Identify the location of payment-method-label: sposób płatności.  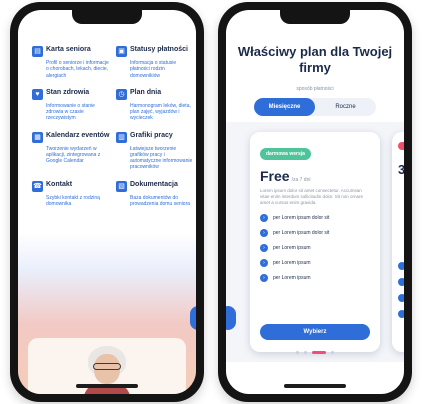
(315, 89).